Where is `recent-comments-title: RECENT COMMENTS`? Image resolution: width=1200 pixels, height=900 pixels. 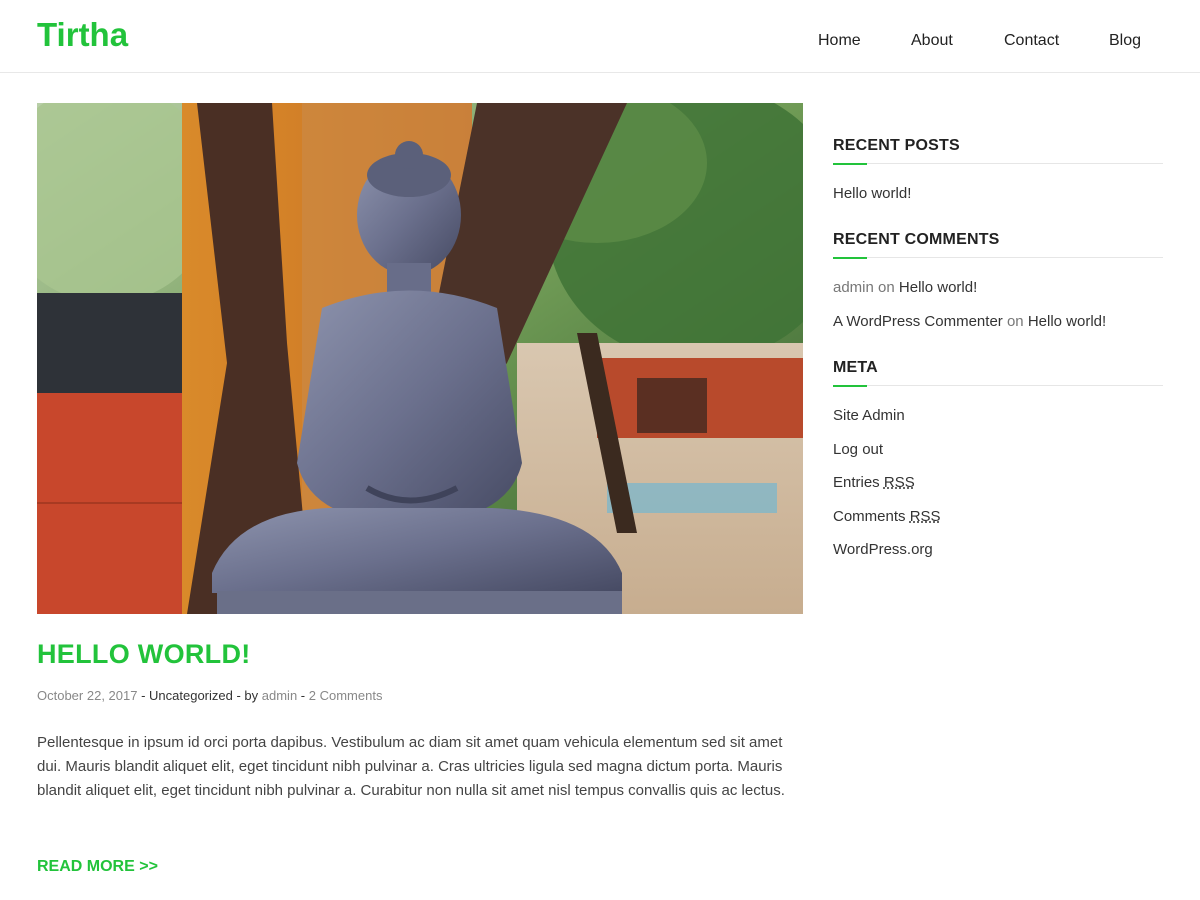
recent-comments-title: RECENT COMMENTS is located at coordinates (916, 239).